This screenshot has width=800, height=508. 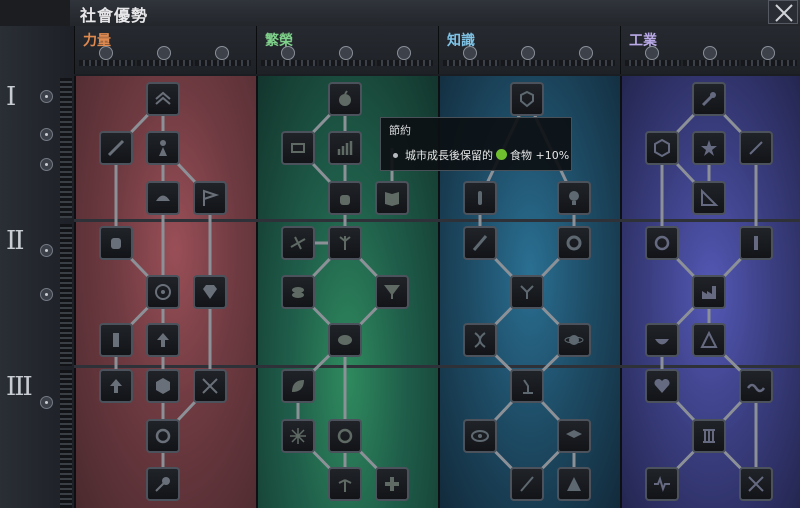 I want to click on node-comet, so click(x=163, y=484).